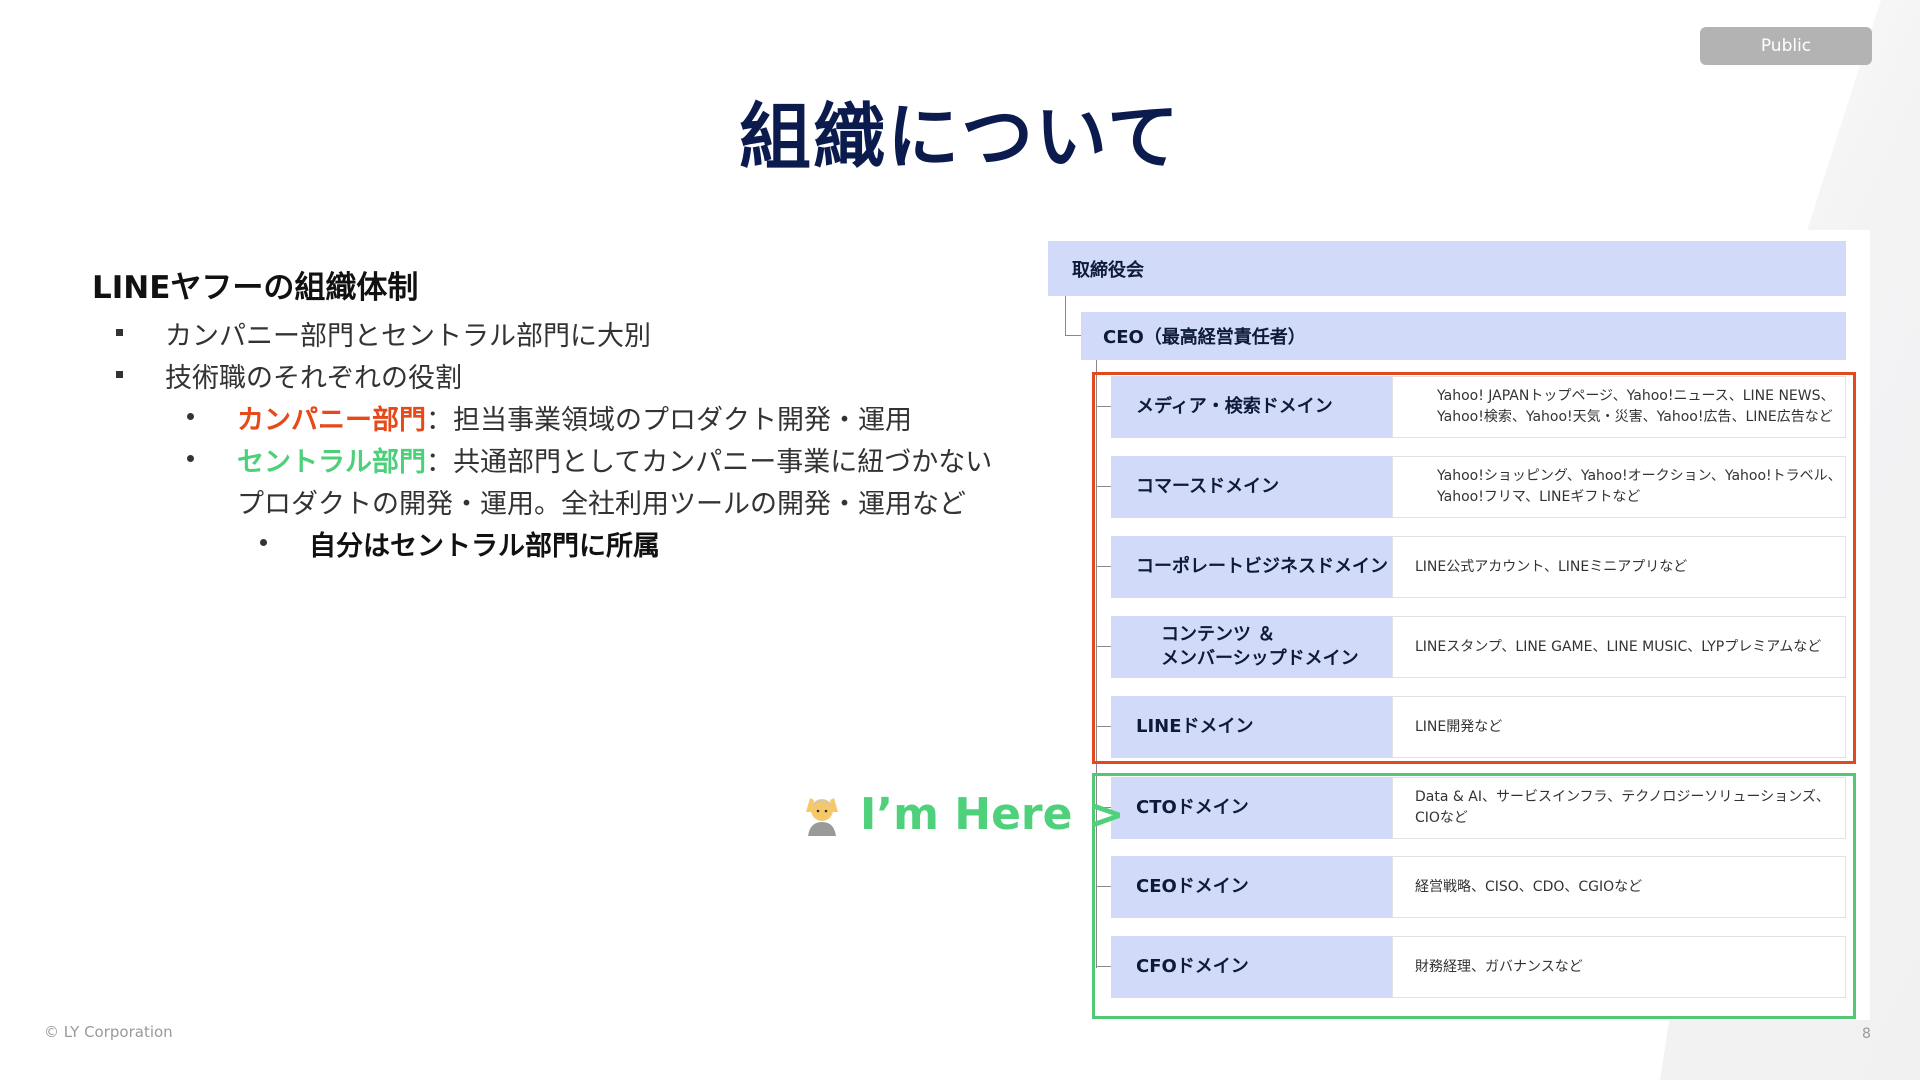 The height and width of the screenshot is (1080, 1920). I want to click on central-division-text-cont: プロダクトの開発・運用。全社利用ツールの開発・運用など, so click(601, 504).